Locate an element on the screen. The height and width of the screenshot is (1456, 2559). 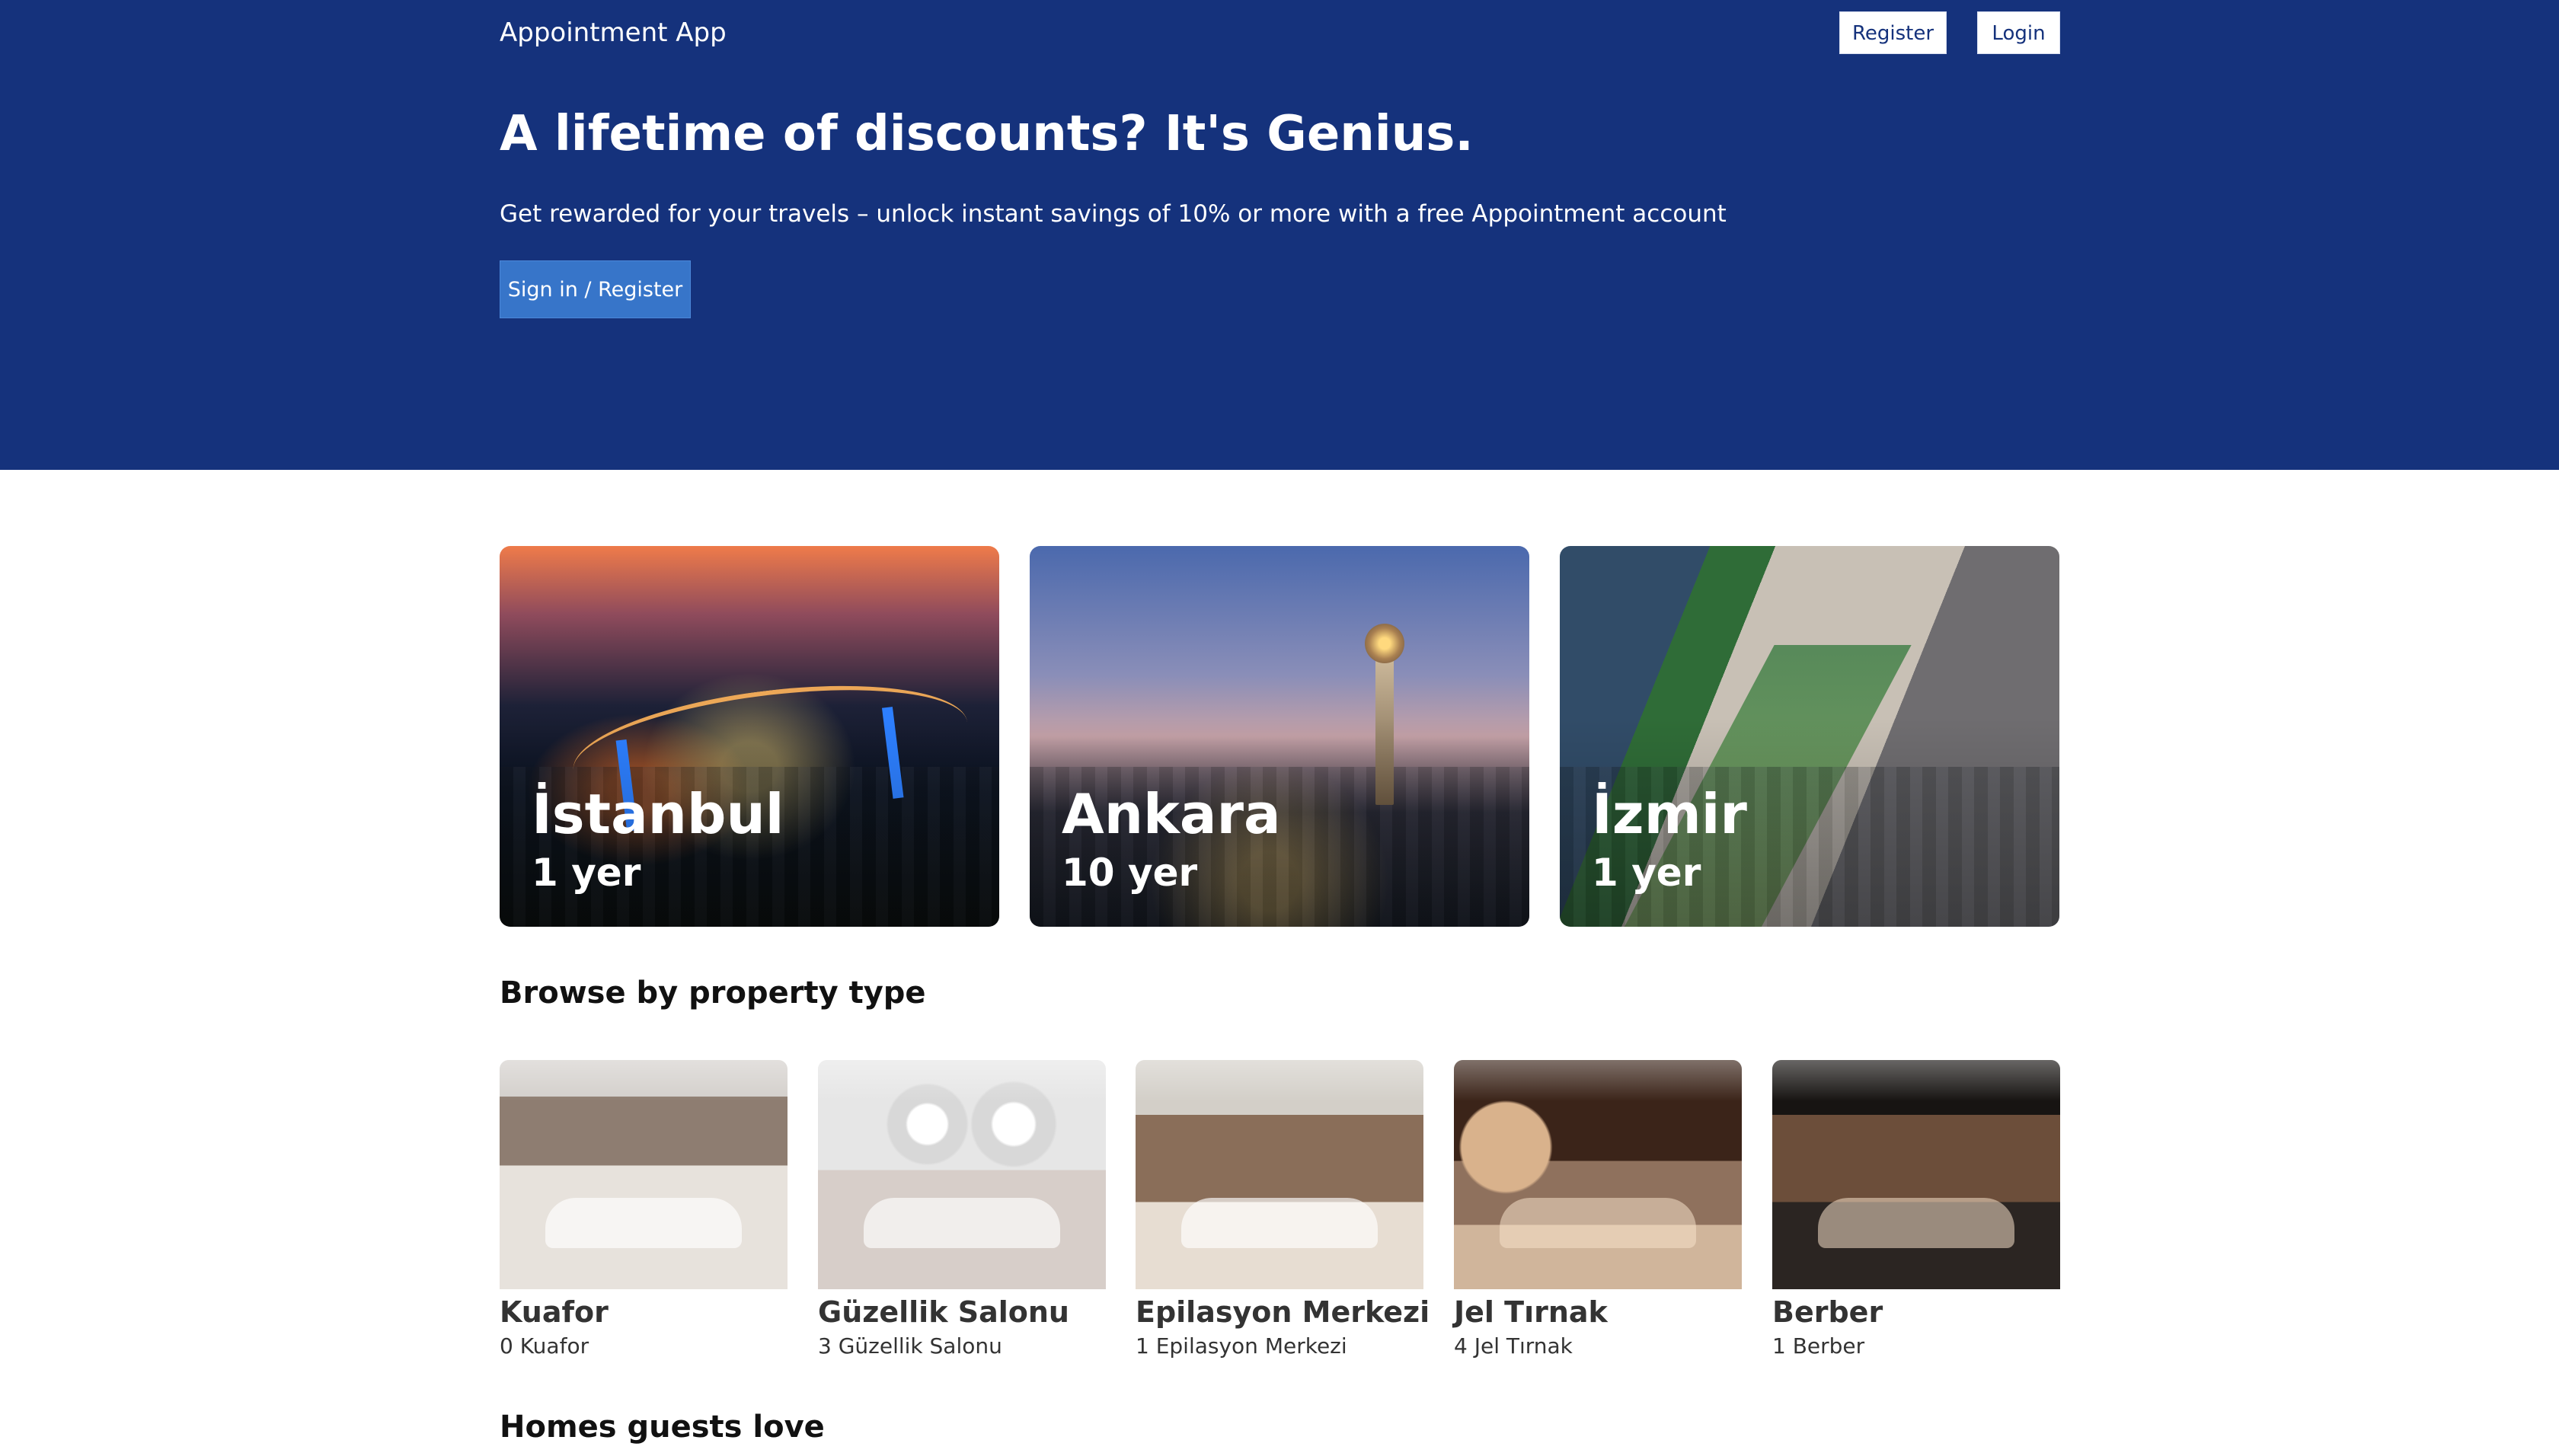
city-card-istanbul: İstanbul 1 yer is located at coordinates (749, 736).